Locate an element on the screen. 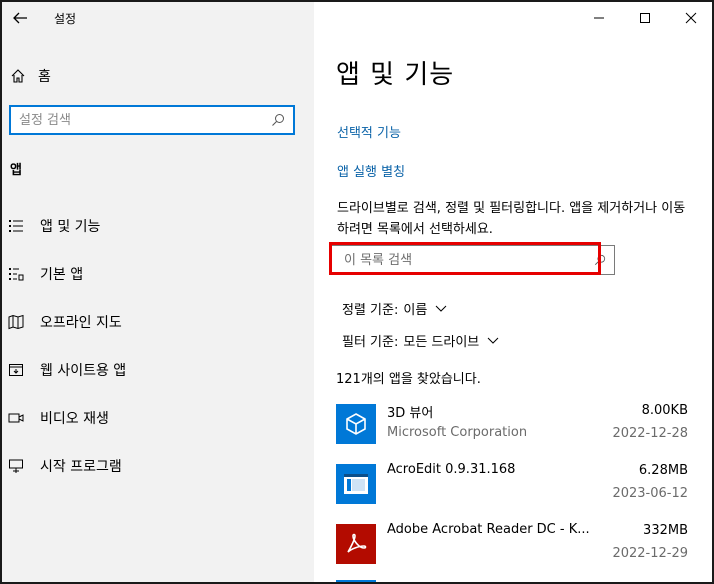 This screenshot has width=714, height=584. sidebar-item-label: 홈 is located at coordinates (44, 77).